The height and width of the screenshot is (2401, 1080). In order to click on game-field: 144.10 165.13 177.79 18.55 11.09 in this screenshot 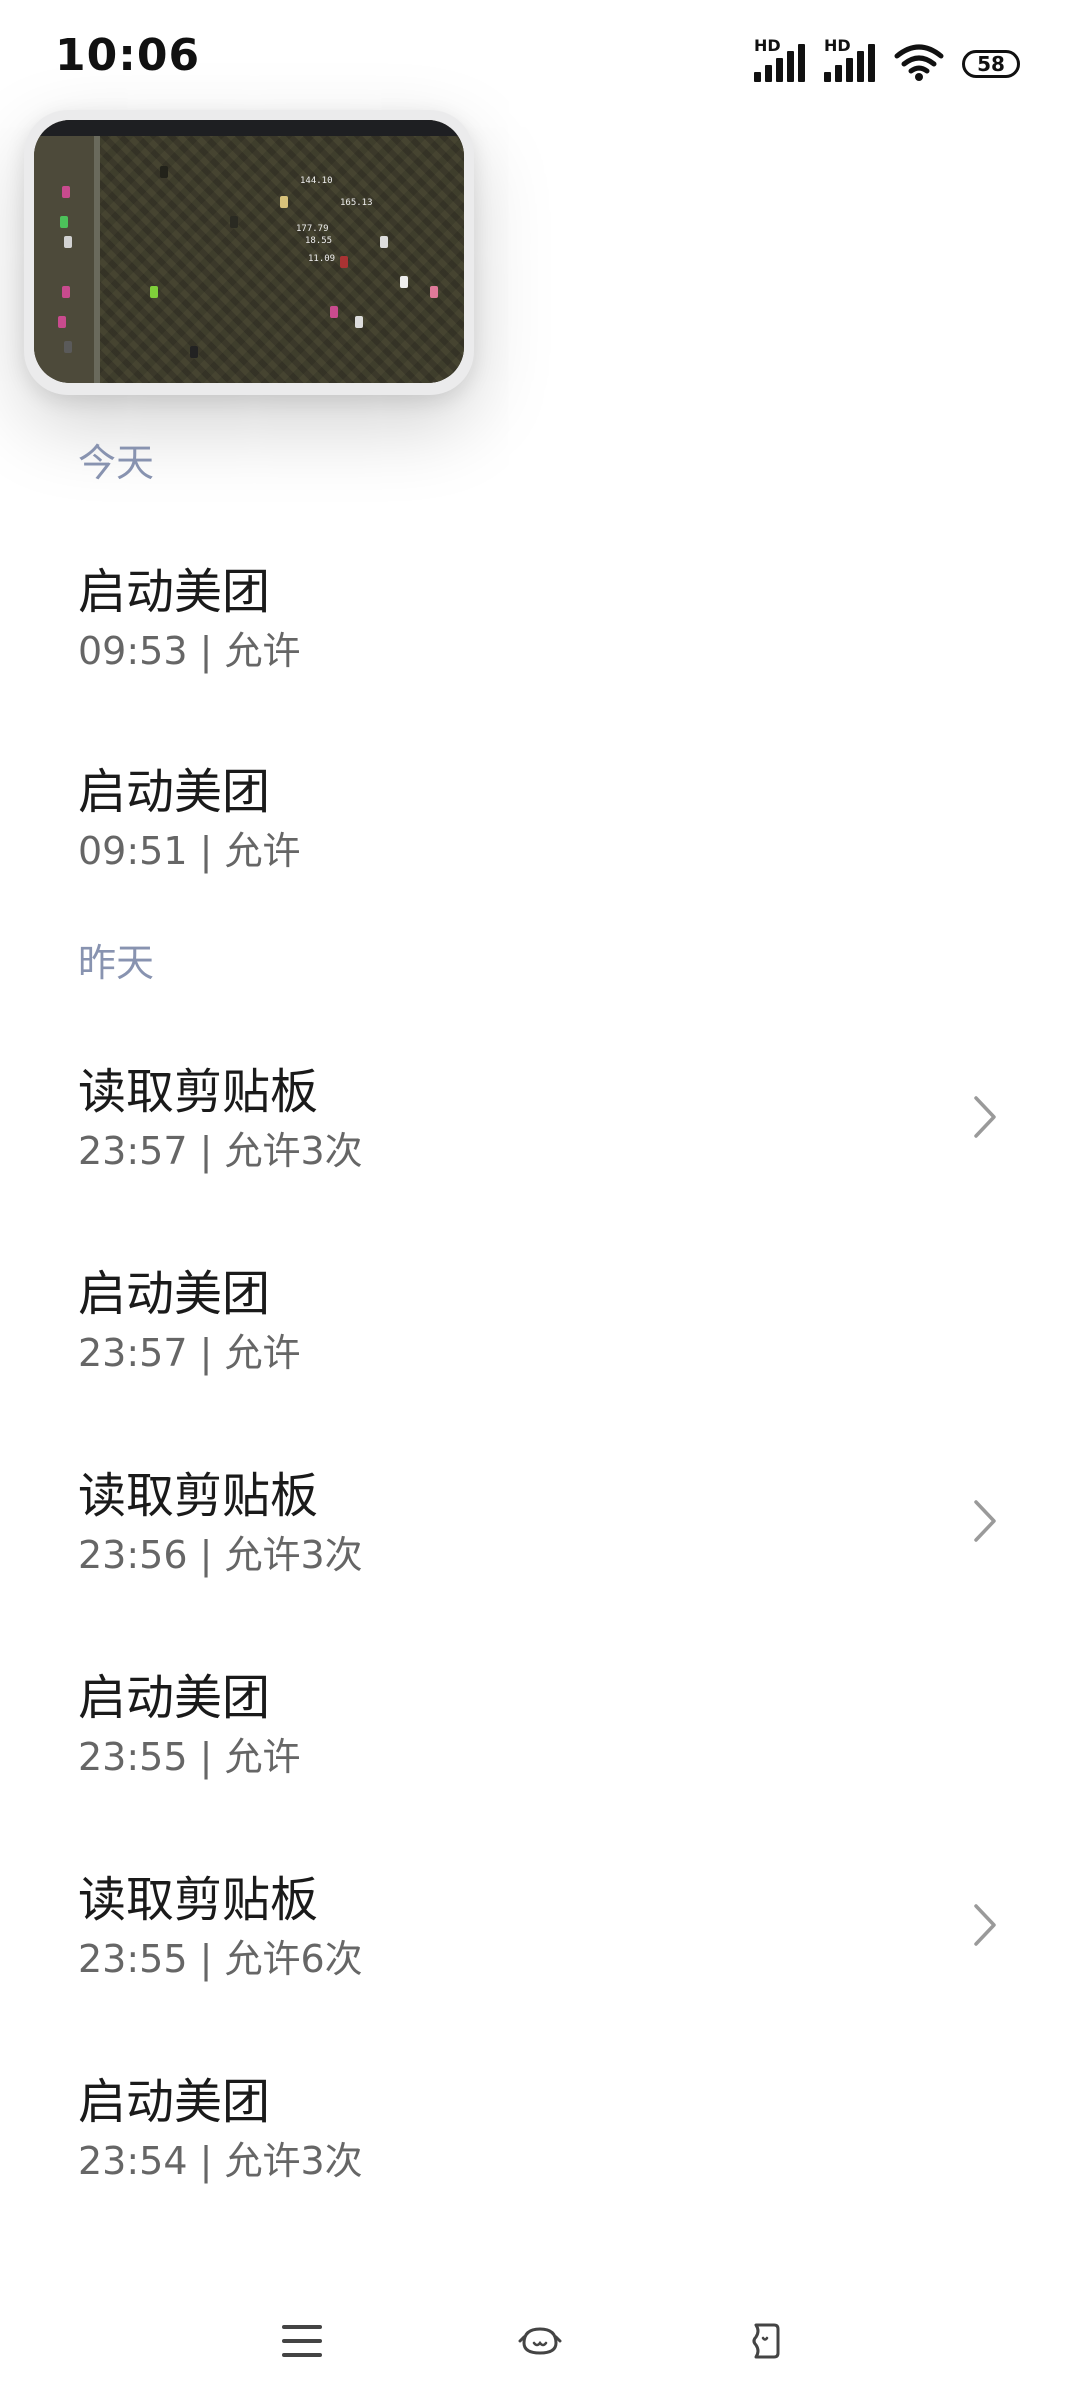, I will do `click(282, 259)`.